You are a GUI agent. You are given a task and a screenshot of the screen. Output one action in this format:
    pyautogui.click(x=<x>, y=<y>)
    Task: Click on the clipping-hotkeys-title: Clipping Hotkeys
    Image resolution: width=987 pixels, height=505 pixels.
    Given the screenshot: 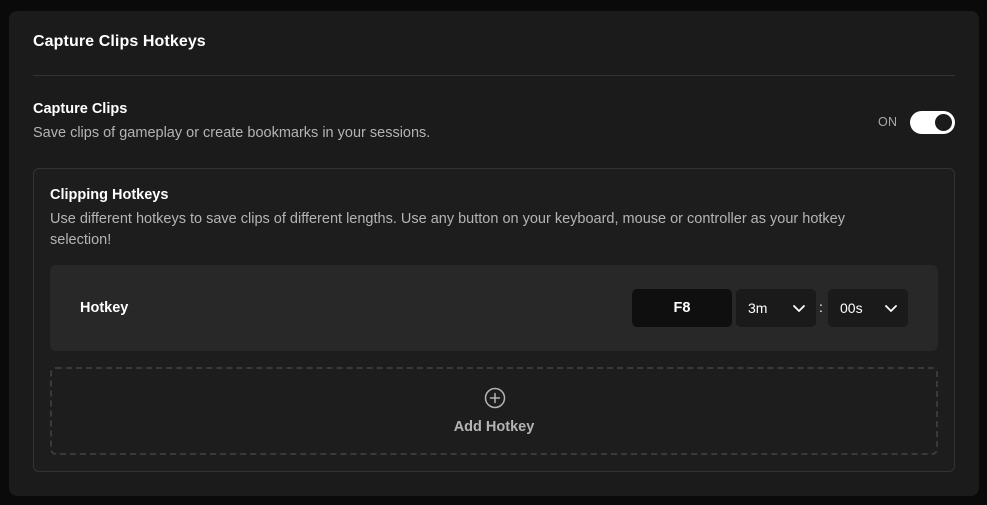 What is the action you would take?
    pyautogui.click(x=109, y=195)
    